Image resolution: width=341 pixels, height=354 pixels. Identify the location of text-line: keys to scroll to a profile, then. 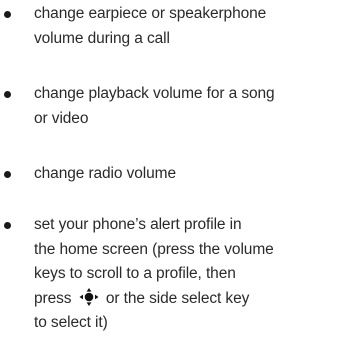
(135, 273).